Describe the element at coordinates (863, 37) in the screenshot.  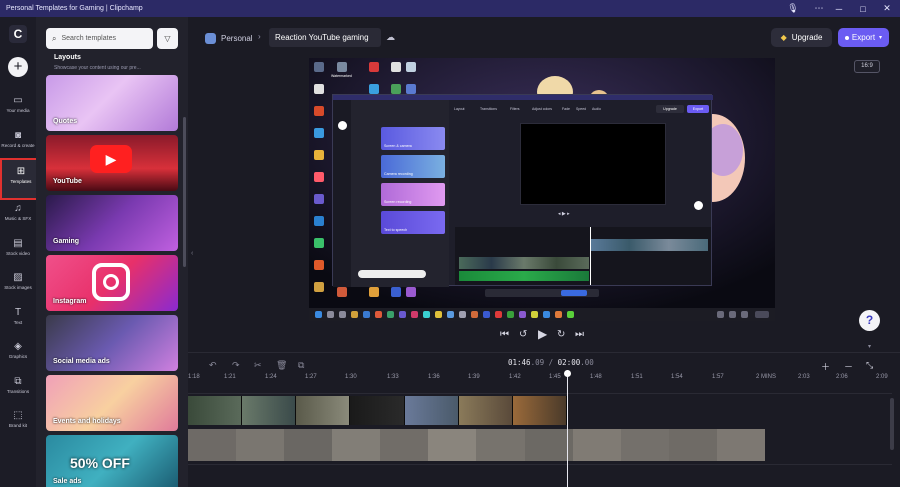
I see `export-button: Export ▾` at that location.